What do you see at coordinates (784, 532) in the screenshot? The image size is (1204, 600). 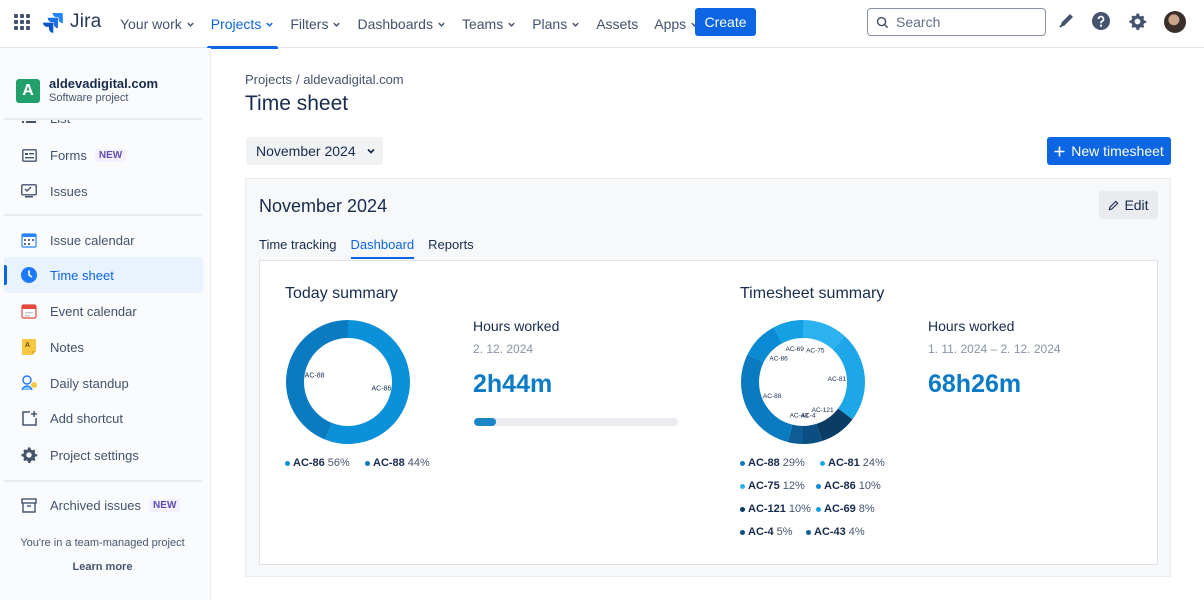 I see `legend-percent: 5%` at bounding box center [784, 532].